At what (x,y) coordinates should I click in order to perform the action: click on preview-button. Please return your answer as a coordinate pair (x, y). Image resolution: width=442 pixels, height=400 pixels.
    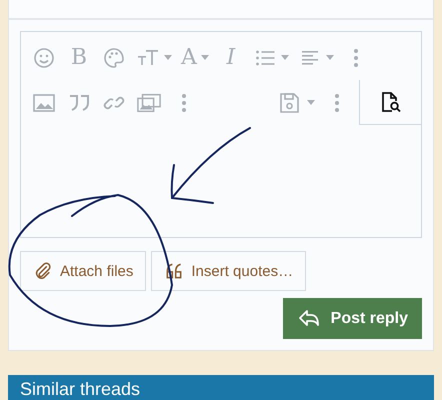
    Looking at the image, I should click on (390, 102).